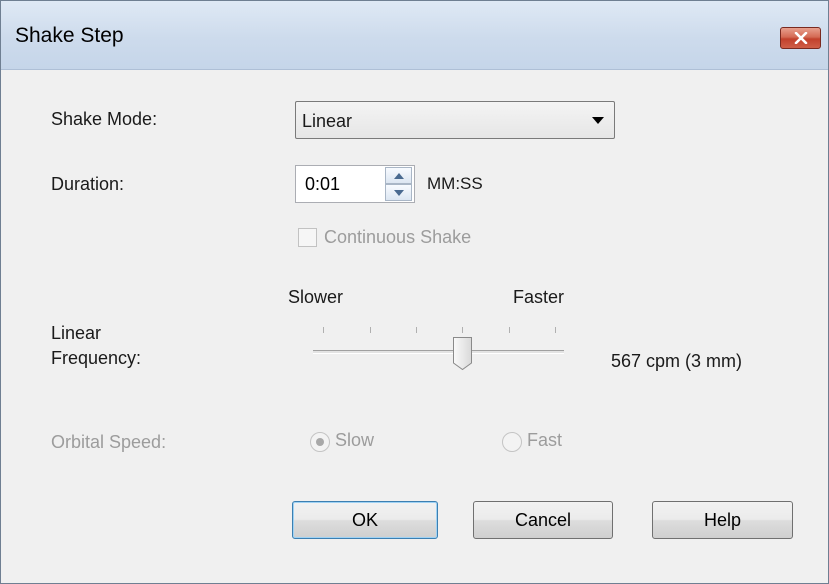 The image size is (829, 584). I want to click on frequency-value: 567 cpm (3 mm), so click(677, 361).